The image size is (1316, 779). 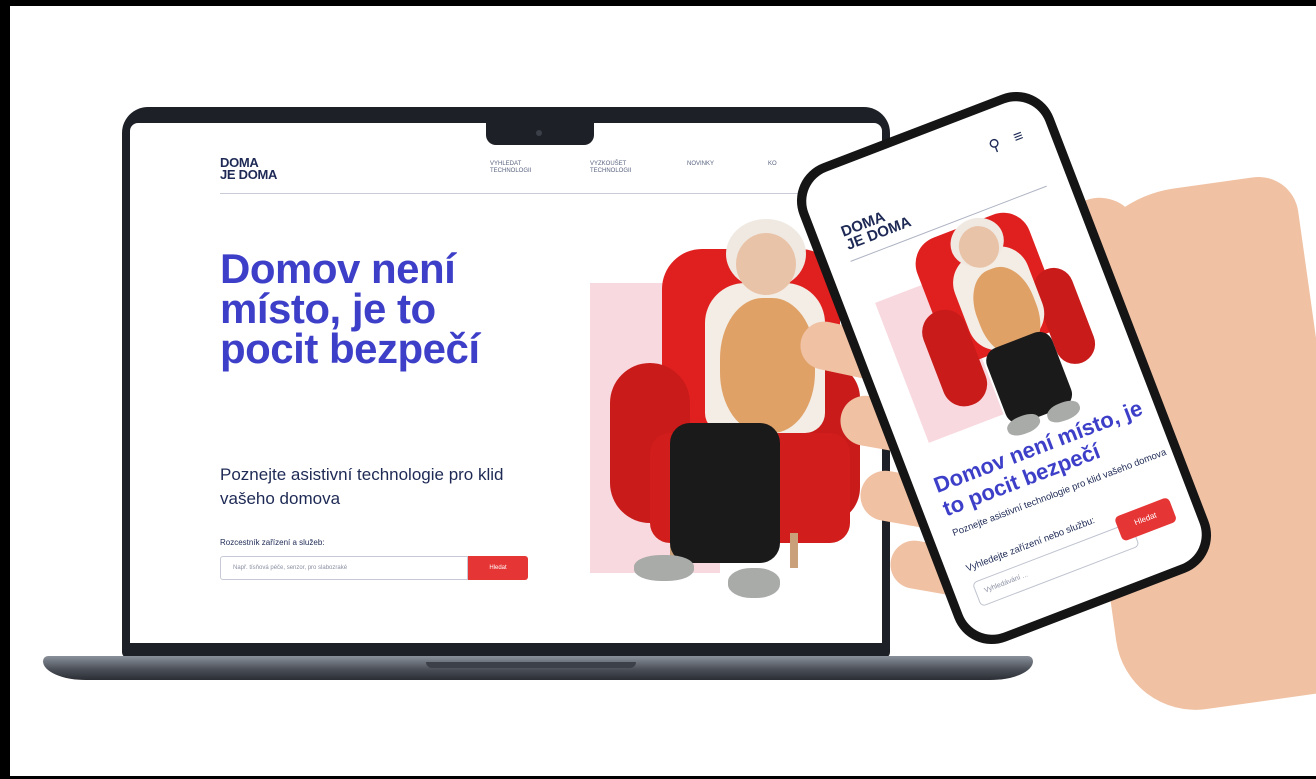 What do you see at coordinates (772, 164) in the screenshot?
I see `nav-item-contact: KO` at bounding box center [772, 164].